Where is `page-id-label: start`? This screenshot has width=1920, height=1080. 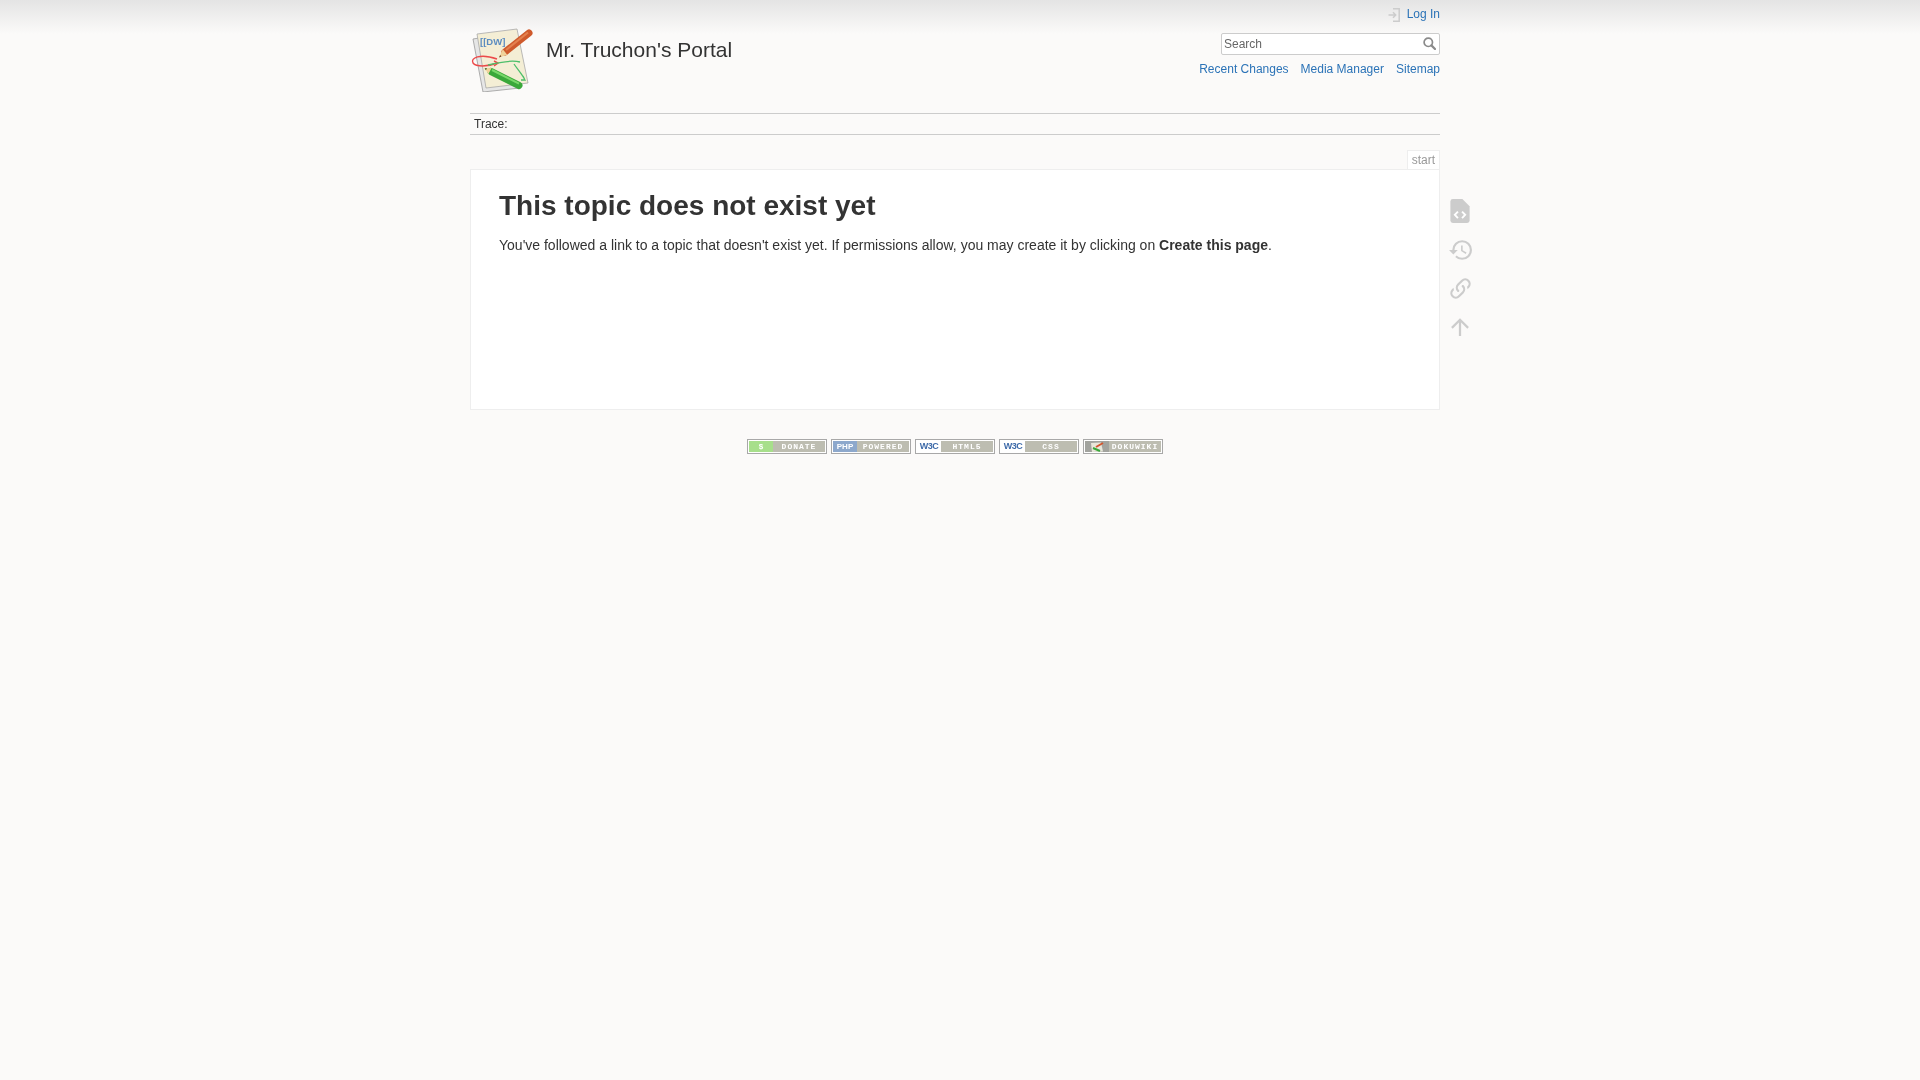
page-id-label: start is located at coordinates (1423, 159).